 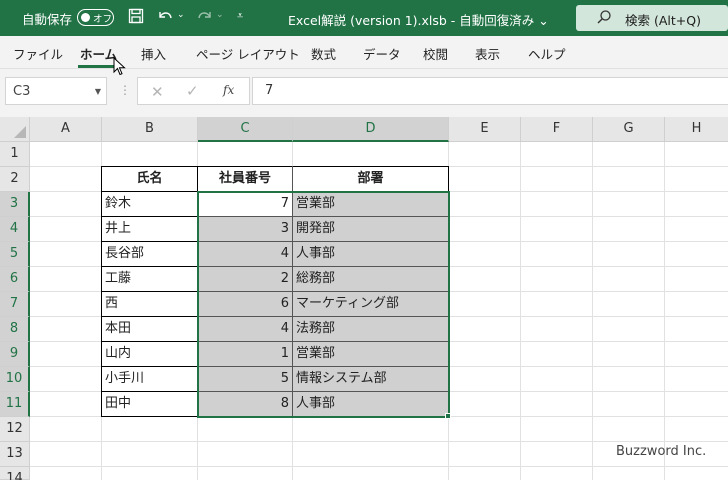 I want to click on tab-file: ファイル, so click(x=38, y=53).